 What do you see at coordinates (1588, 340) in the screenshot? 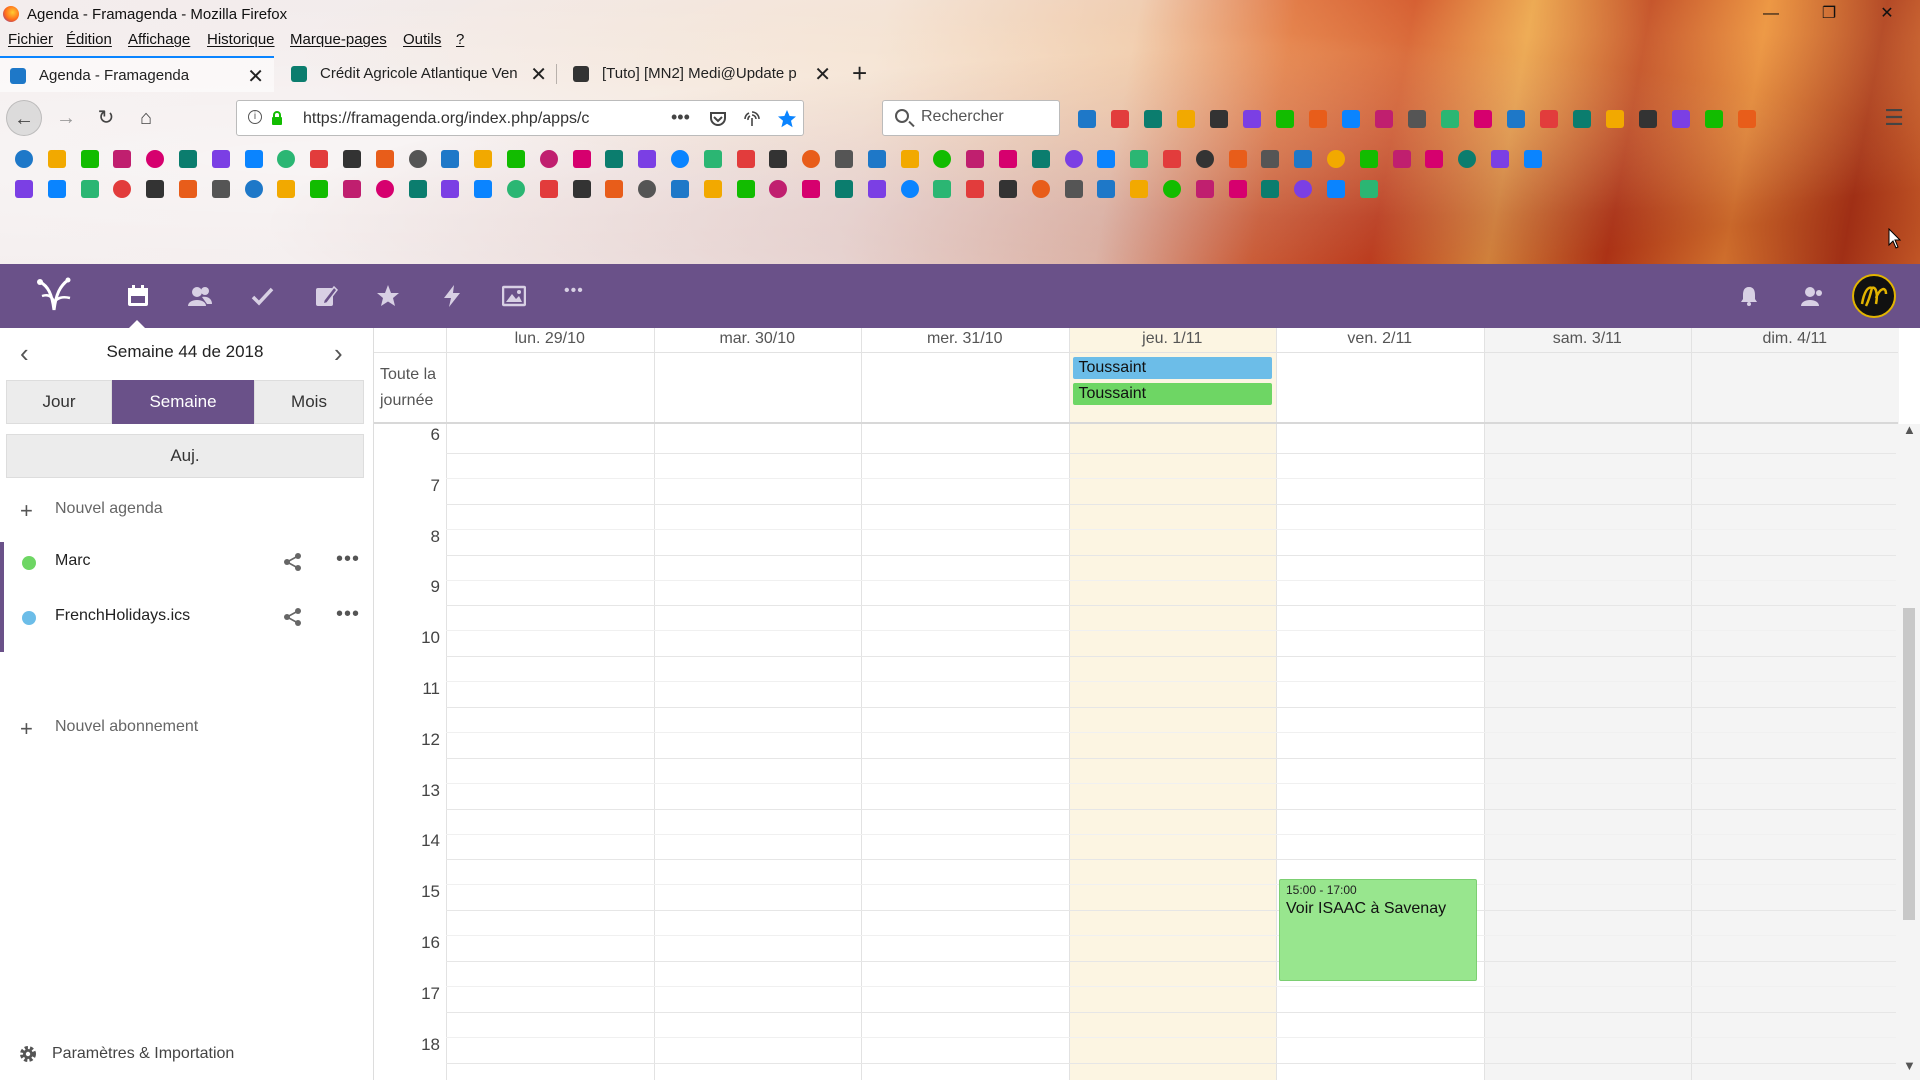
I see `day-header: sam. 3/11` at bounding box center [1588, 340].